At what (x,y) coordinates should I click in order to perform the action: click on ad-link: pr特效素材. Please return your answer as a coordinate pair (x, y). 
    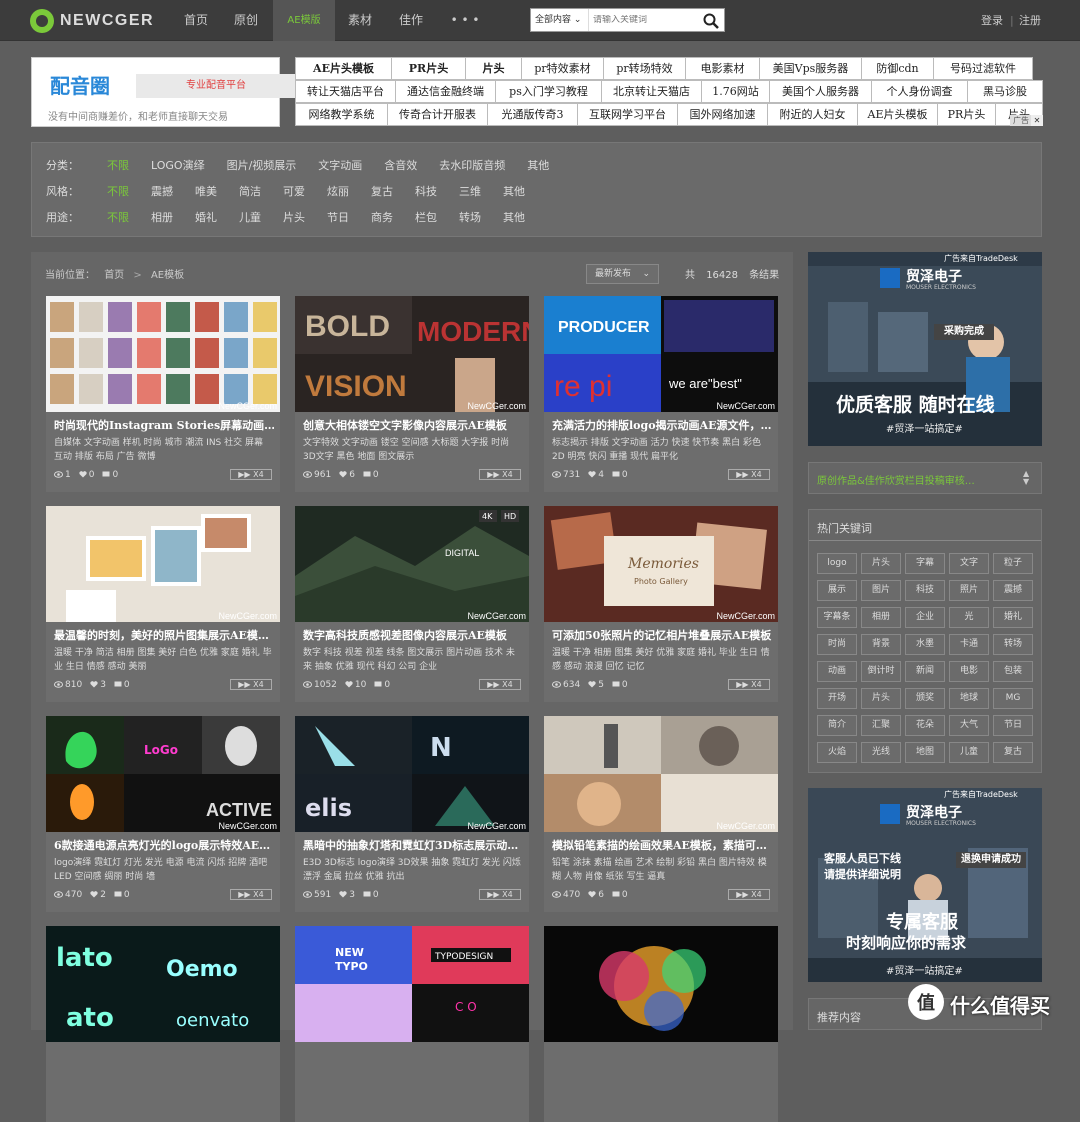
    Looking at the image, I should click on (562, 68).